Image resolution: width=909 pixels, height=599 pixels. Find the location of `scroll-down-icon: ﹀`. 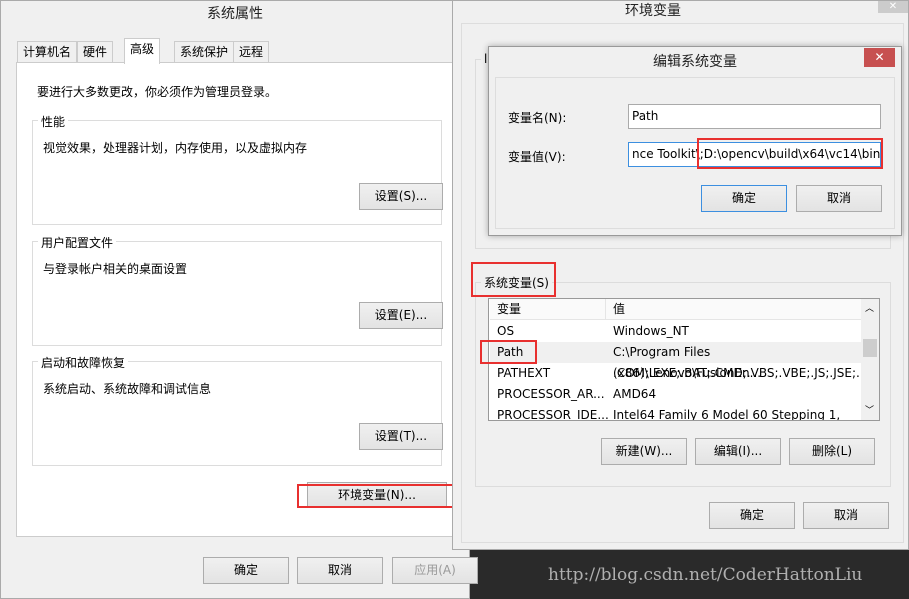

scroll-down-icon: ﹀ is located at coordinates (869, 409).